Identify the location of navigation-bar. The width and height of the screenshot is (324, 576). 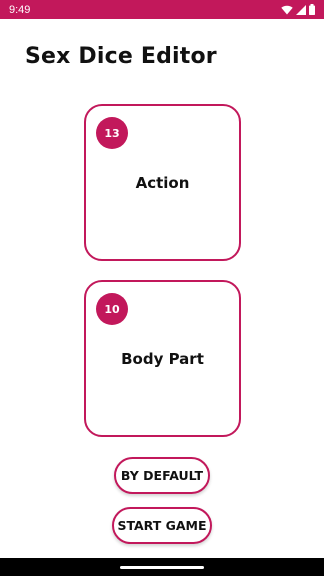
(162, 567).